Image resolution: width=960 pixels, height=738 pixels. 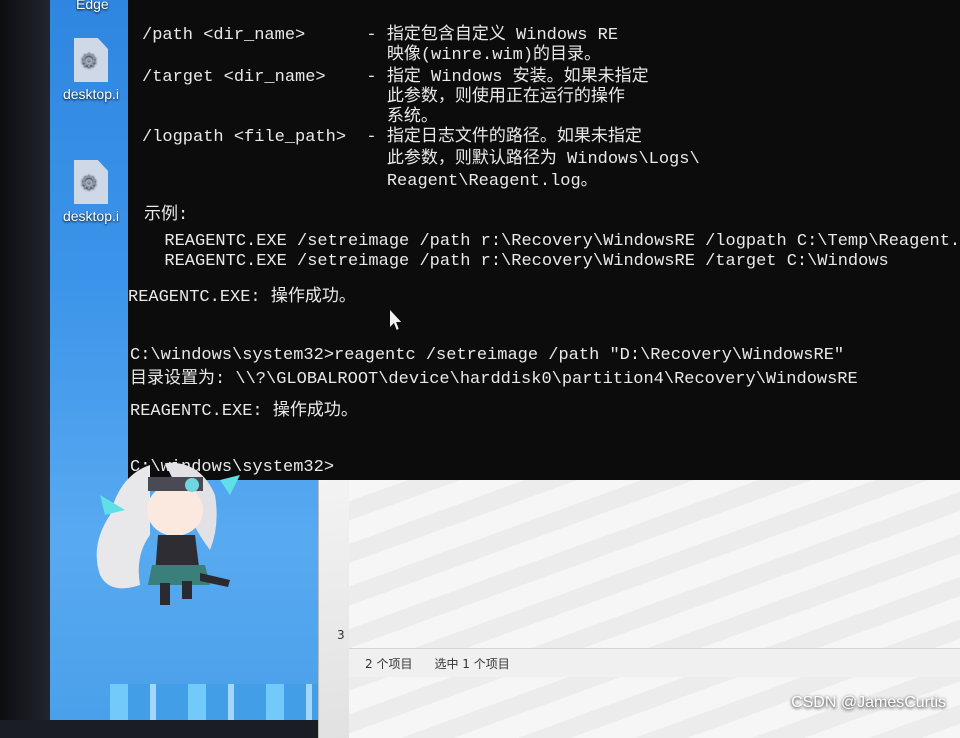 What do you see at coordinates (341, 635) in the screenshot?
I see `explorer-side-number: 3` at bounding box center [341, 635].